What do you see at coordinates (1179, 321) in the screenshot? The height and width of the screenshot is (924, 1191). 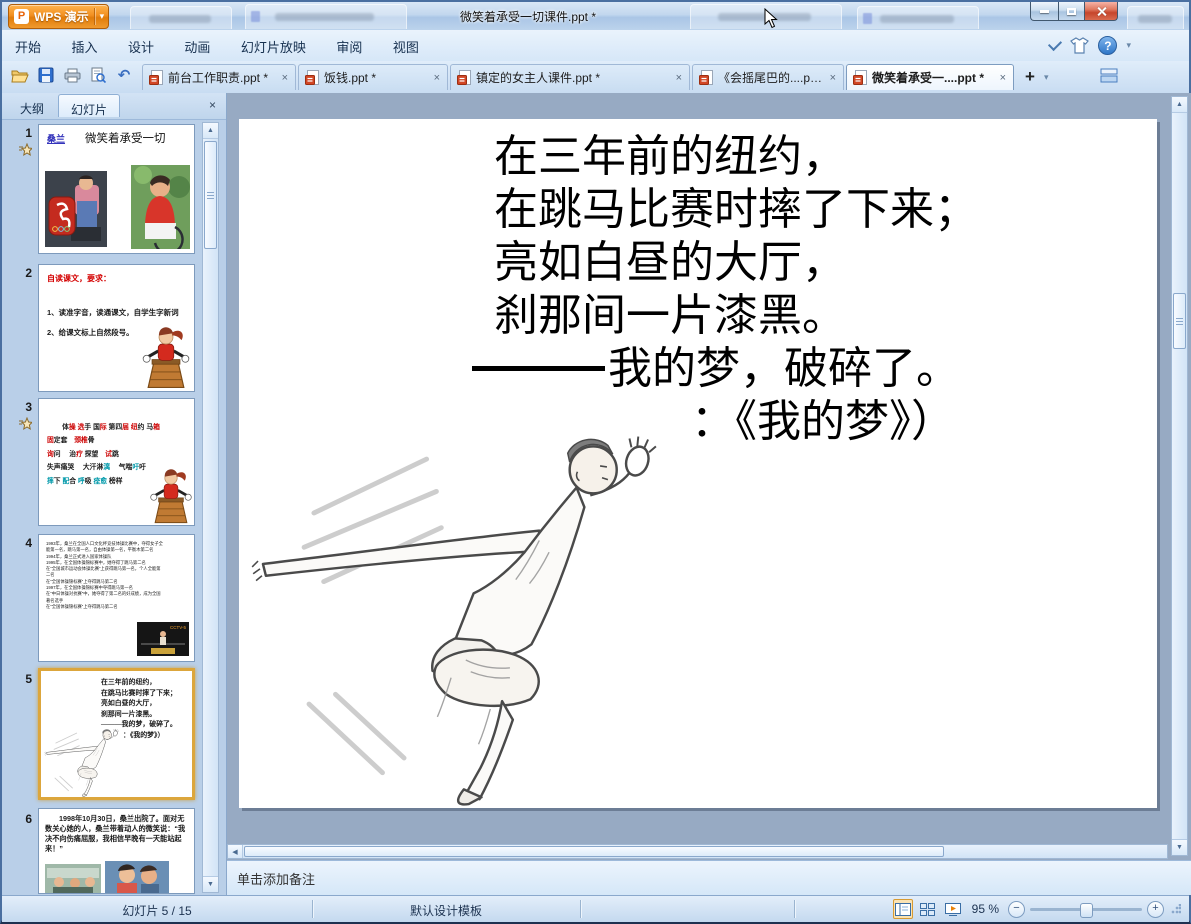 I see `main-scrollbar-thumb` at bounding box center [1179, 321].